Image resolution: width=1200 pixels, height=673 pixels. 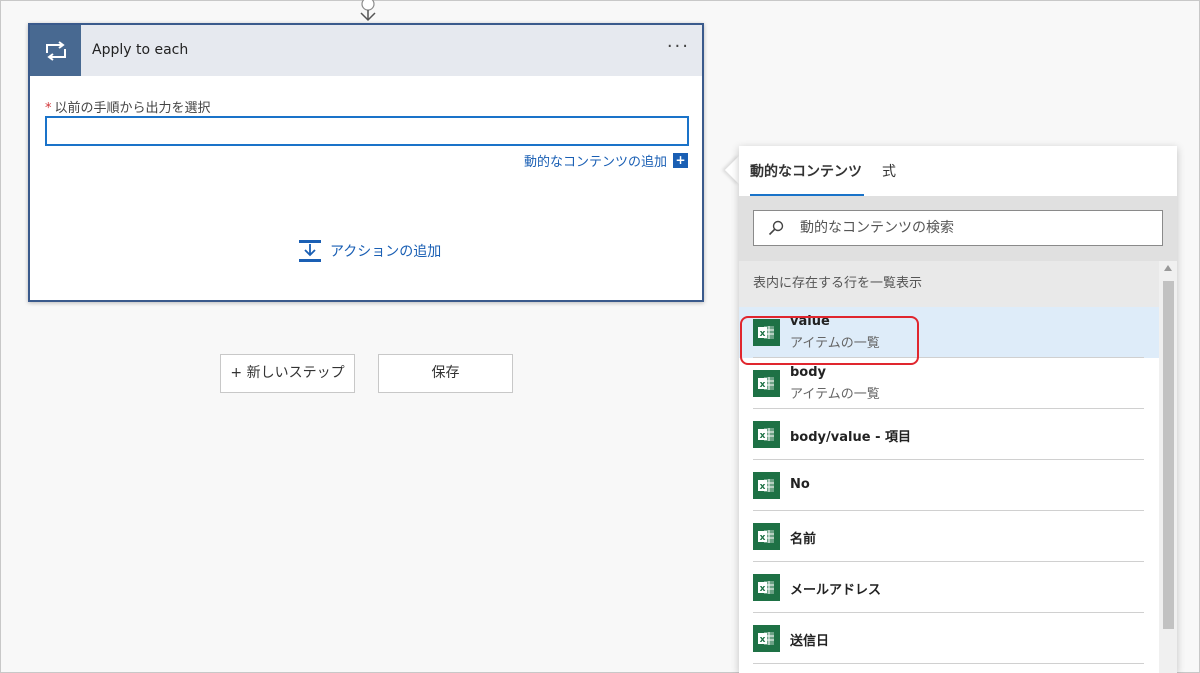 What do you see at coordinates (678, 50) in the screenshot?
I see `card-menu-button: ···` at bounding box center [678, 50].